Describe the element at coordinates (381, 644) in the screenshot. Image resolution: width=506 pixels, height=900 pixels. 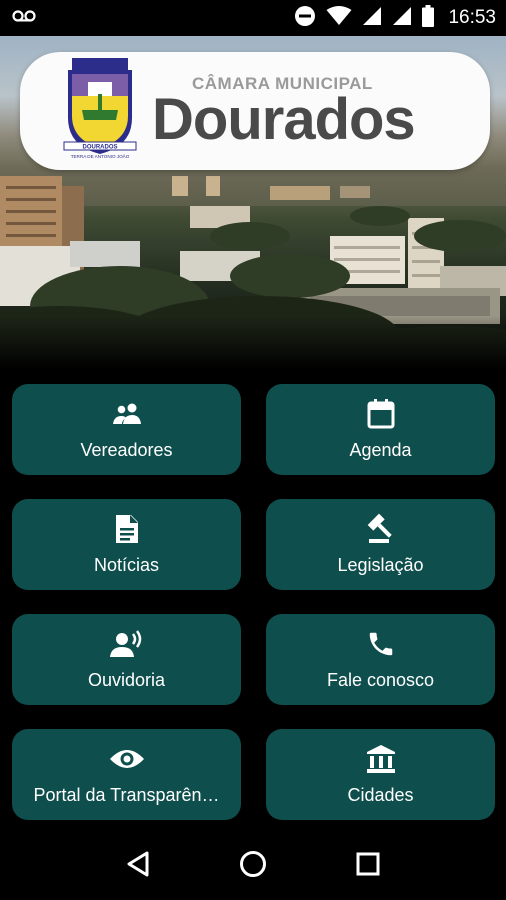
I see `phone-icon` at that location.